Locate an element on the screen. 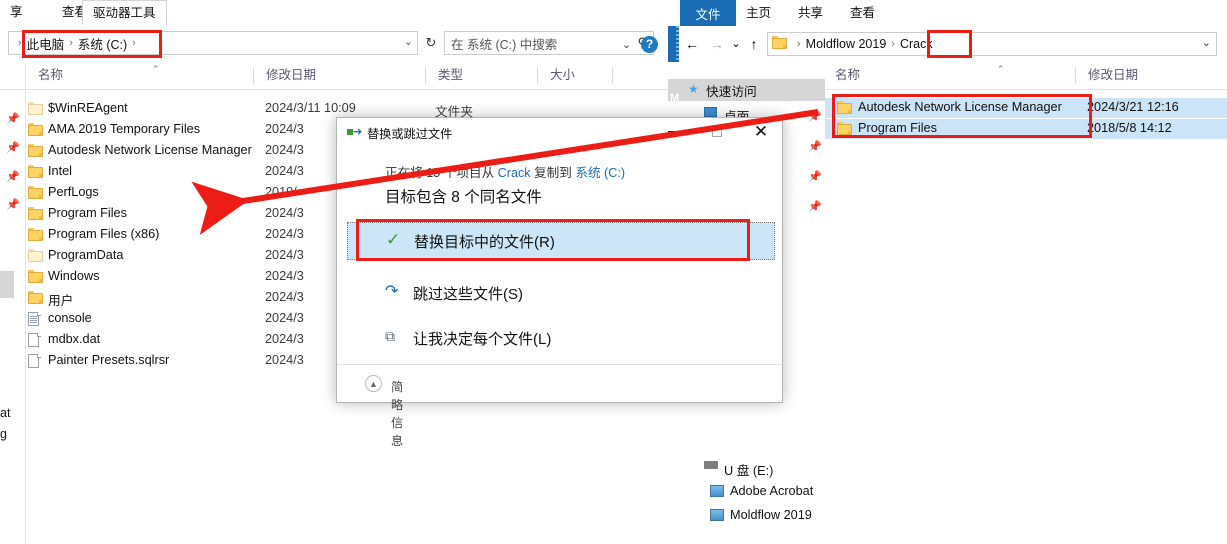 The height and width of the screenshot is (544, 1227). left-crumb-sep-0: › is located at coordinates (20, 43).